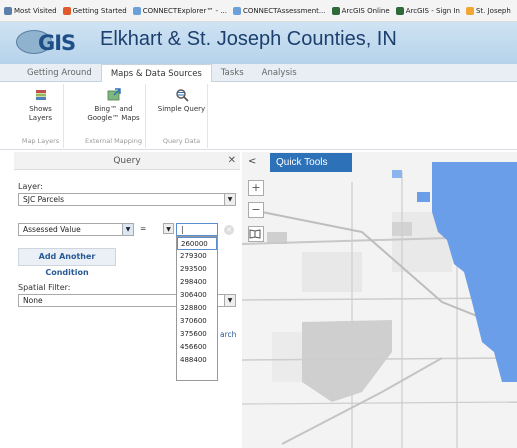 The width and height of the screenshot is (517, 448). I want to click on app-header: GIS Elkhart & St. Joseph Counties, IN, so click(258, 43).